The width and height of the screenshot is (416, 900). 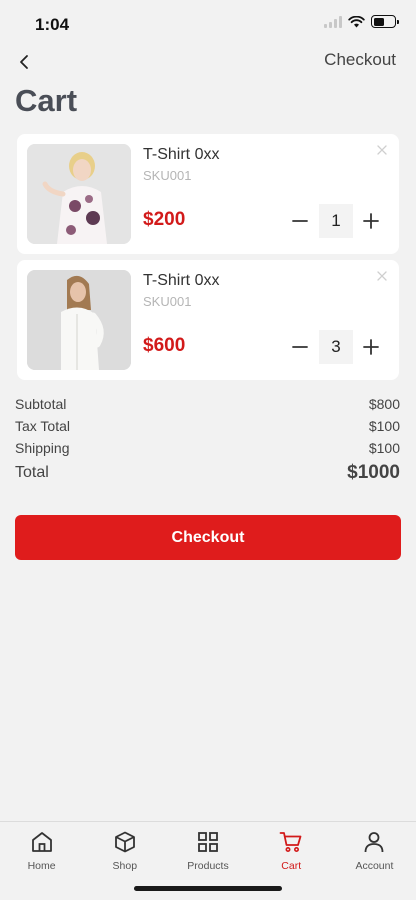 I want to click on status-time: 1:04, so click(x=52, y=24).